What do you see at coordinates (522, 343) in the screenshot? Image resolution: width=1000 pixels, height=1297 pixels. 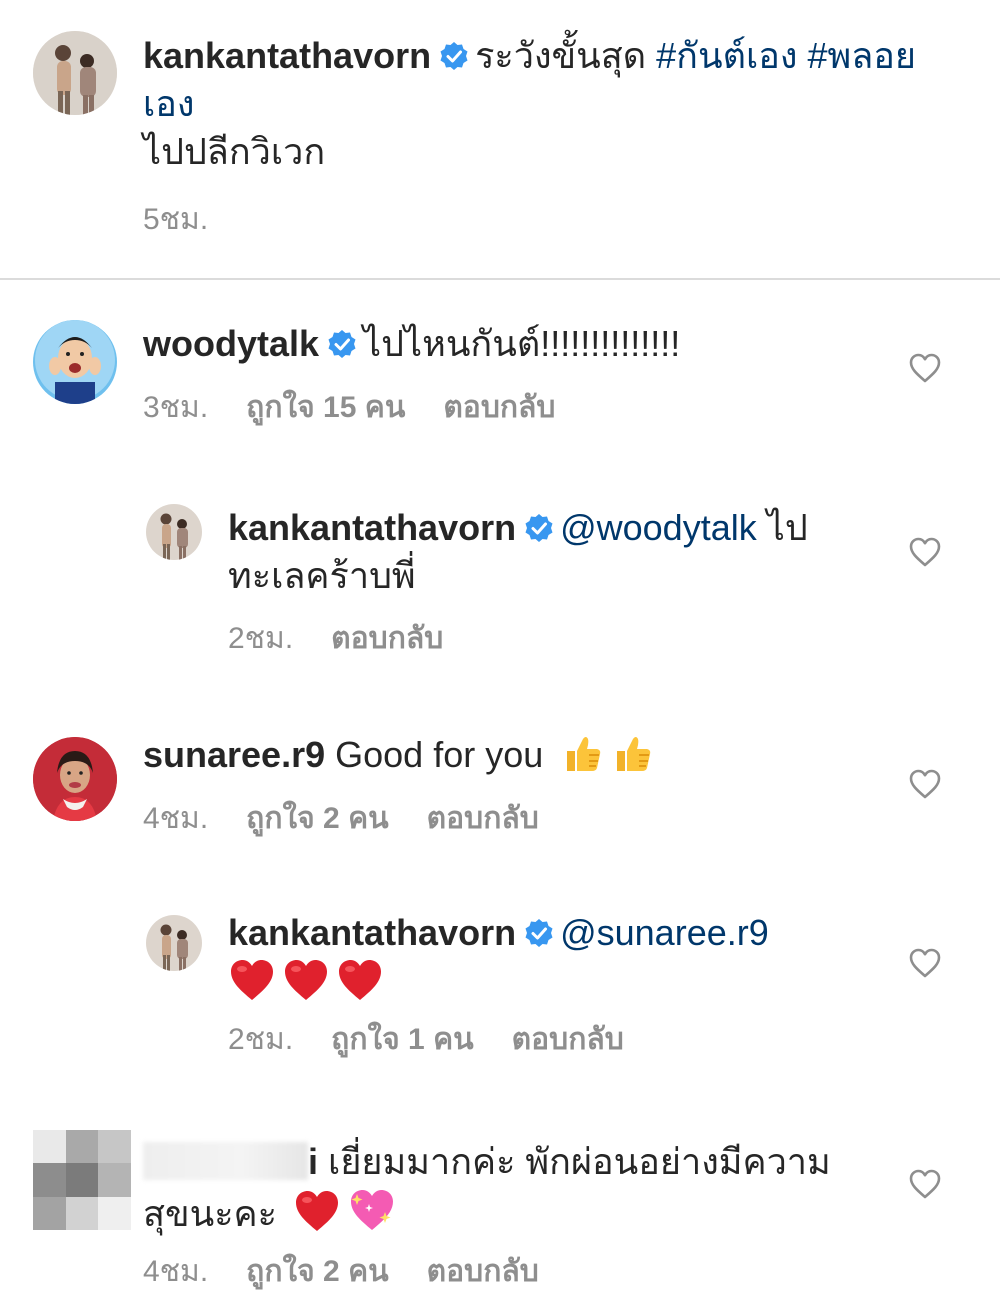 I see `comment-body: ไปไหนกันต์!!!!!!!!!!!!!!` at bounding box center [522, 343].